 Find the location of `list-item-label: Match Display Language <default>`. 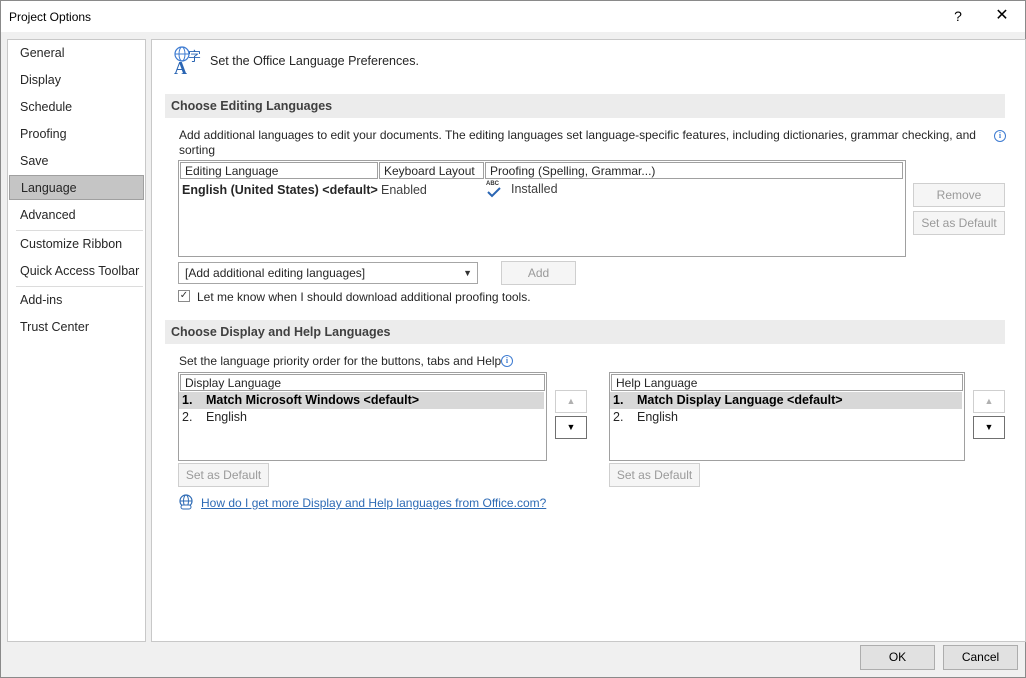

list-item-label: Match Display Language <default> is located at coordinates (740, 400).